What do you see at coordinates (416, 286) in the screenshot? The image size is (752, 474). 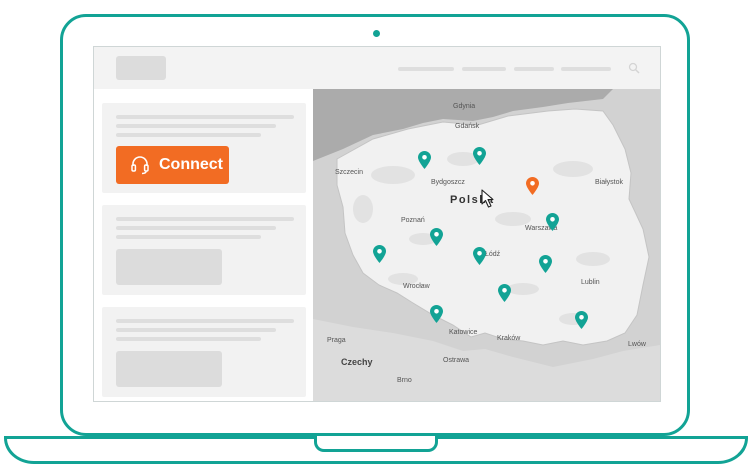 I see `city-label: Wrocław` at bounding box center [416, 286].